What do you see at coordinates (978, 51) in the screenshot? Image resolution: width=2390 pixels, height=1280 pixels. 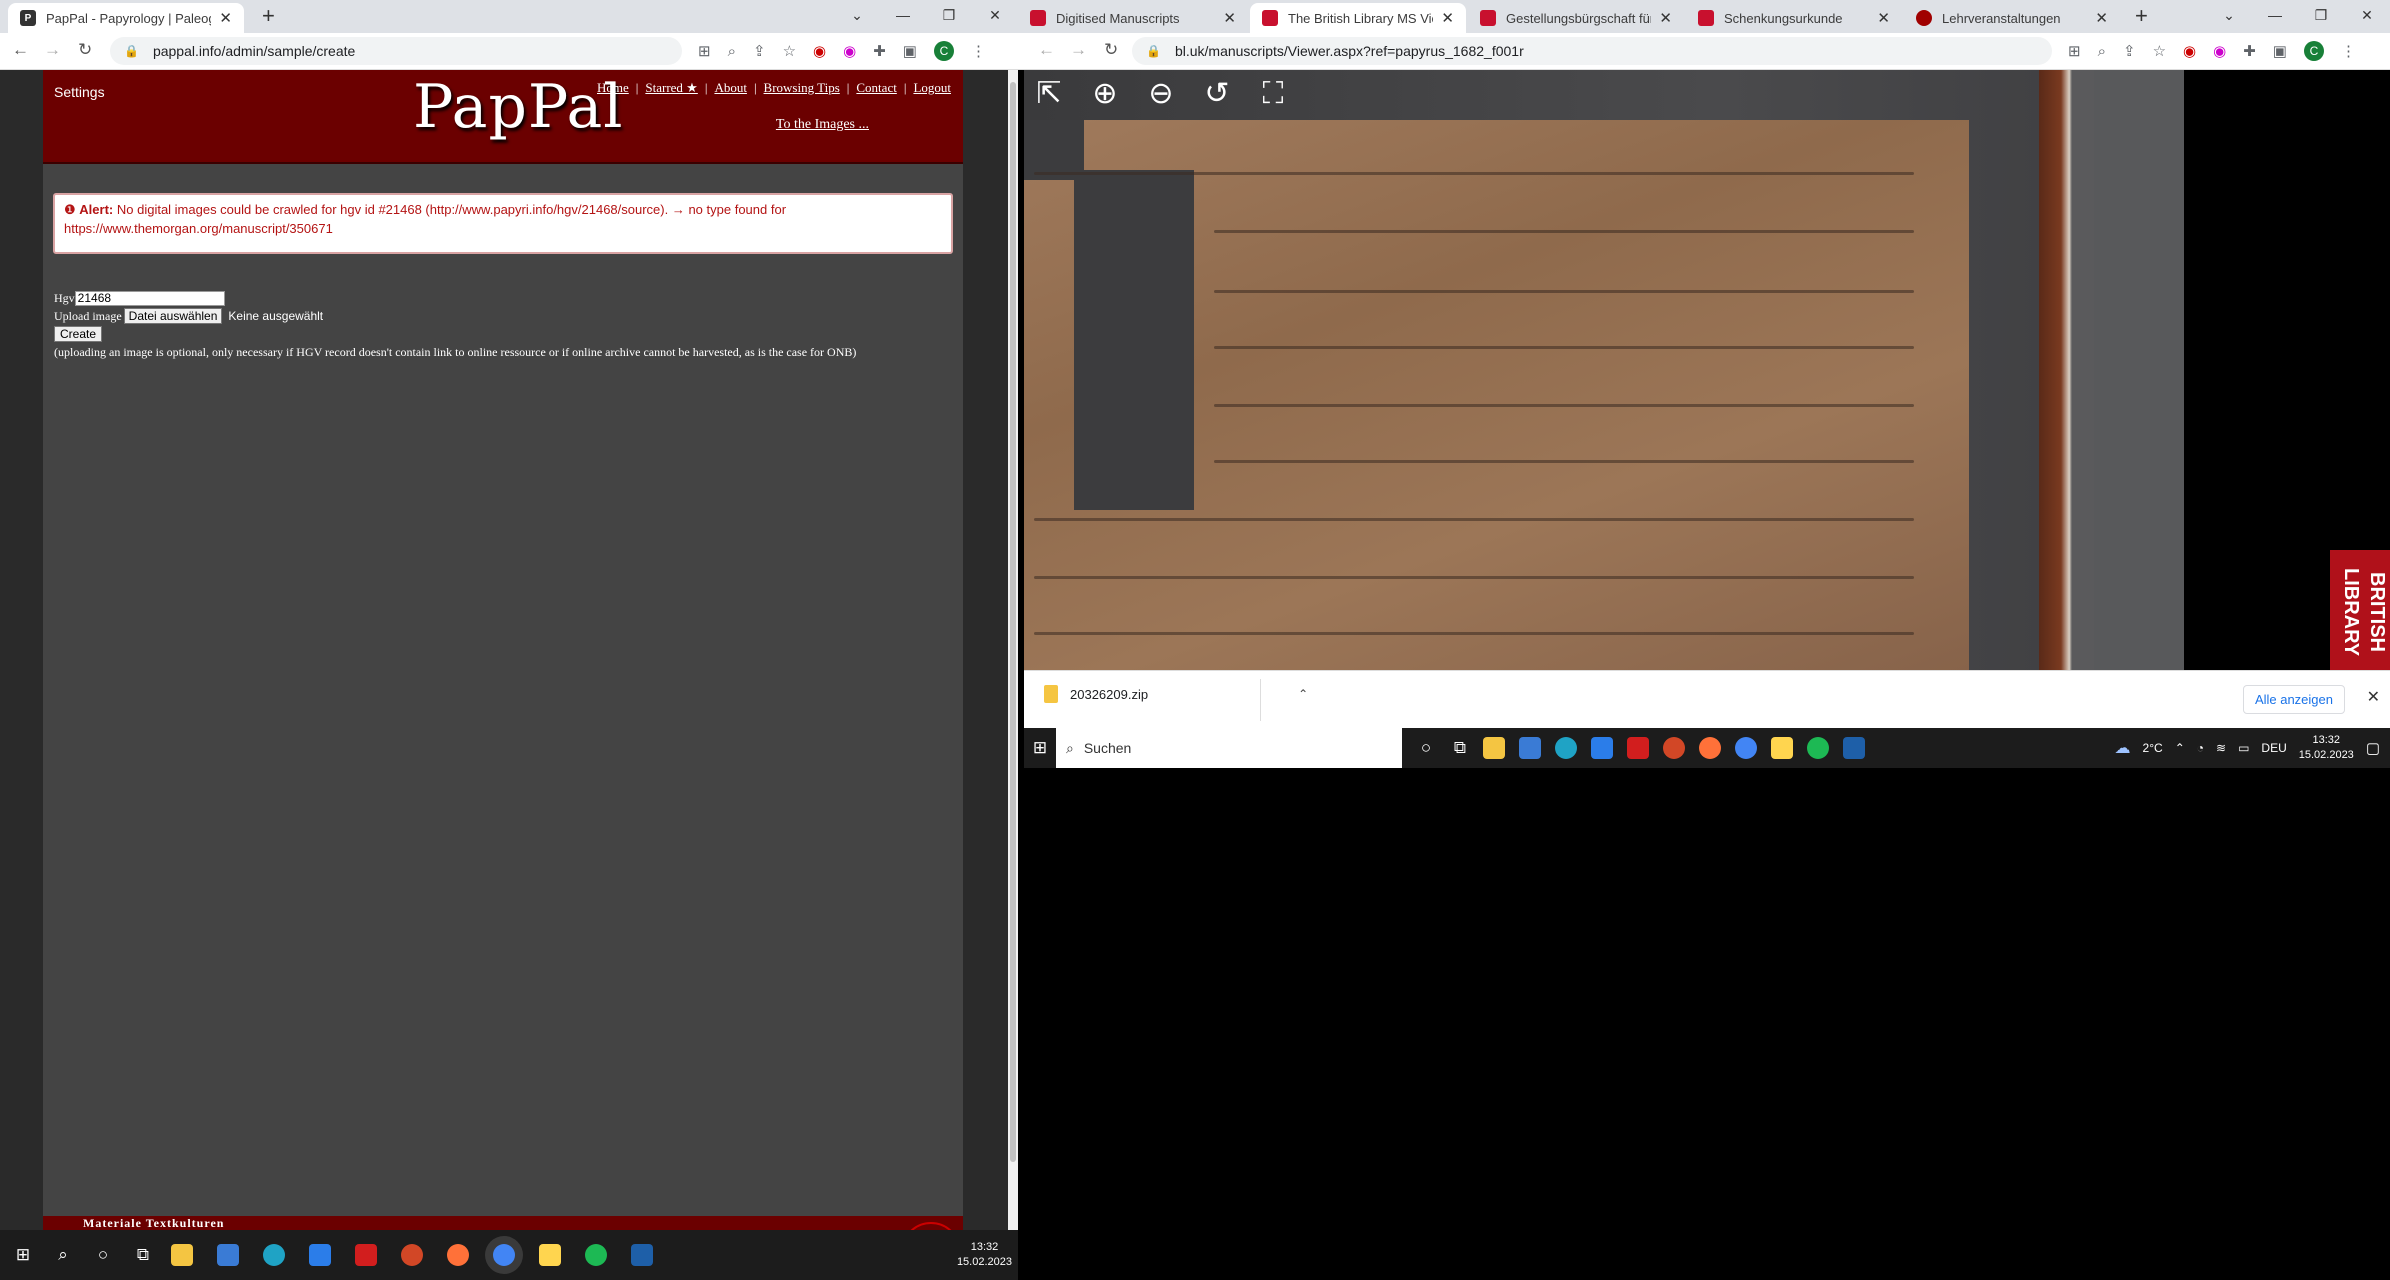 I see `menu-icon: ⋮` at bounding box center [978, 51].